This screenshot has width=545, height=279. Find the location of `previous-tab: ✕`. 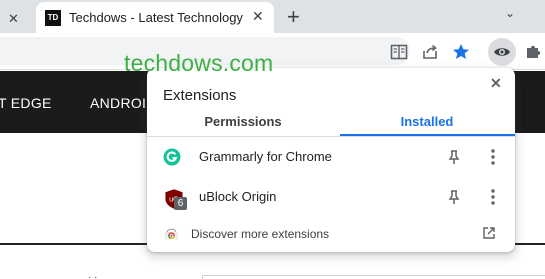

previous-tab: ✕ is located at coordinates (18, 19).